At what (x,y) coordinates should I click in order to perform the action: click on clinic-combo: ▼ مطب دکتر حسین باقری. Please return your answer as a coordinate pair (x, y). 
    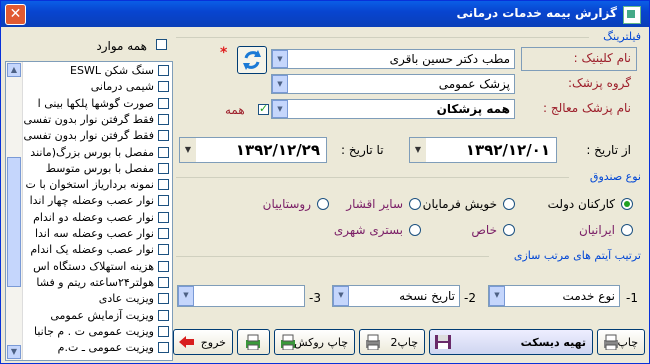
    Looking at the image, I should click on (393, 59).